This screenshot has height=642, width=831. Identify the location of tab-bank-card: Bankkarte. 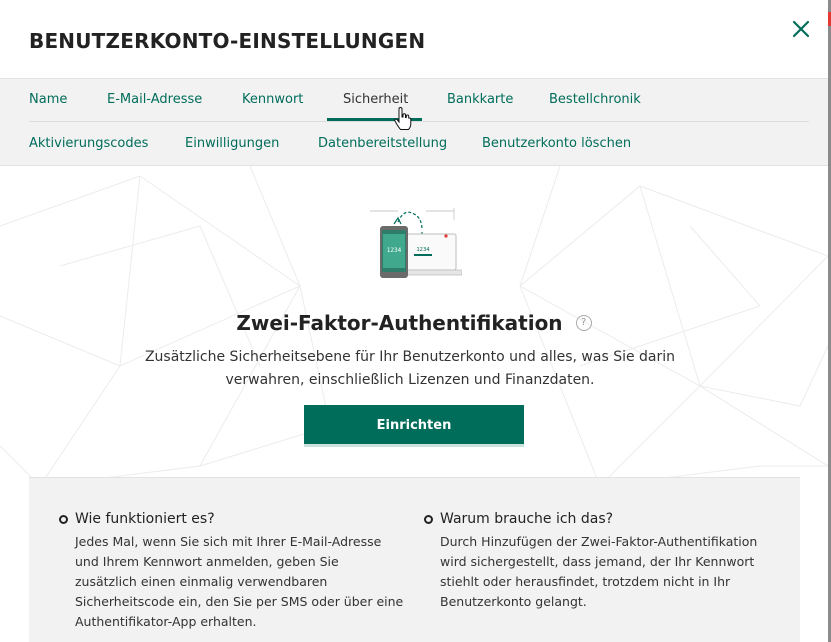
(480, 99).